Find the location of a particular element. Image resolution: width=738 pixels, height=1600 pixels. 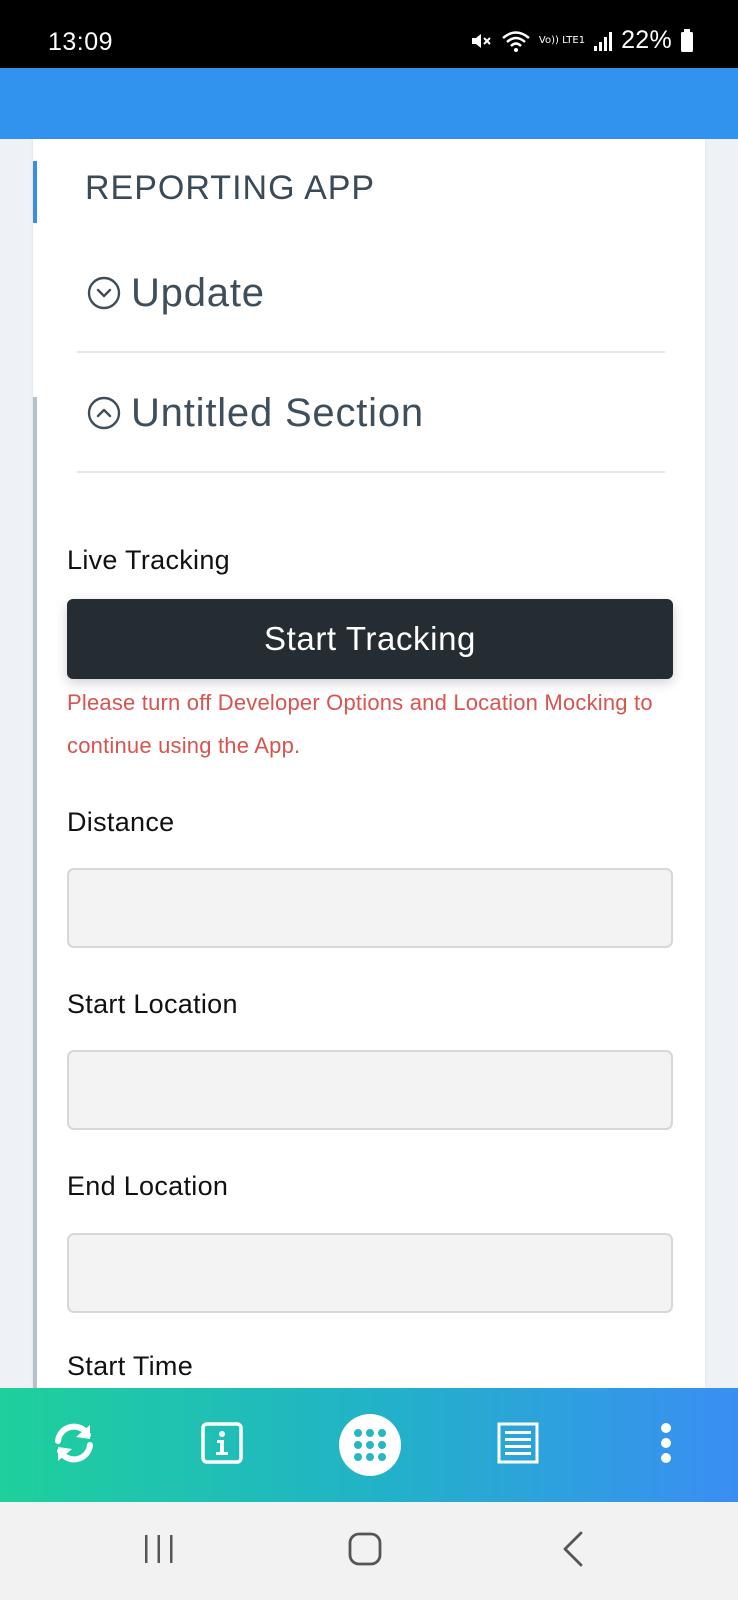

bottom-toolbar is located at coordinates (369, 1445).